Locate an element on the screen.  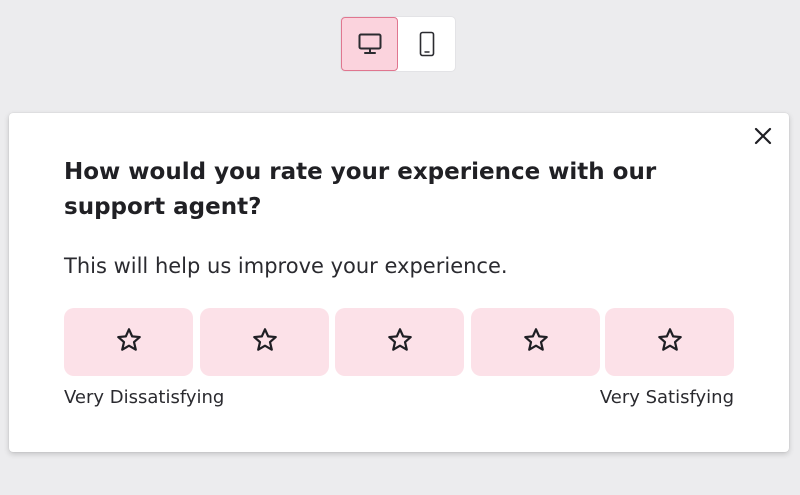
desktop-view-button is located at coordinates (369, 44).